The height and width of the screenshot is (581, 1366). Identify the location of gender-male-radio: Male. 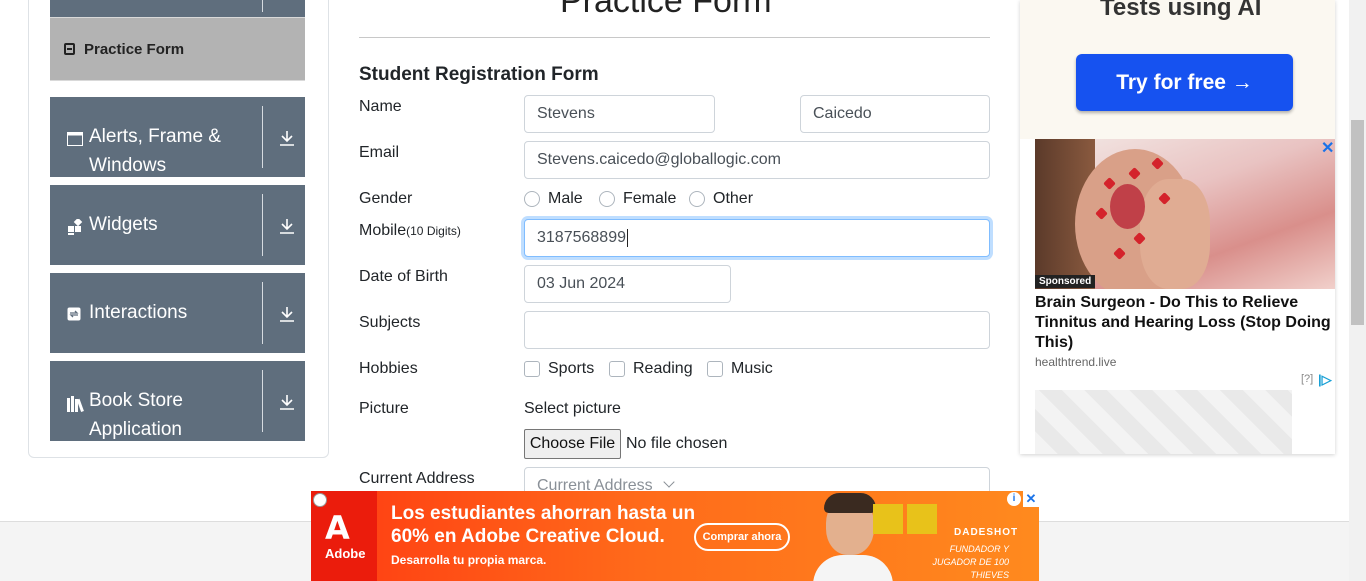
(553, 199).